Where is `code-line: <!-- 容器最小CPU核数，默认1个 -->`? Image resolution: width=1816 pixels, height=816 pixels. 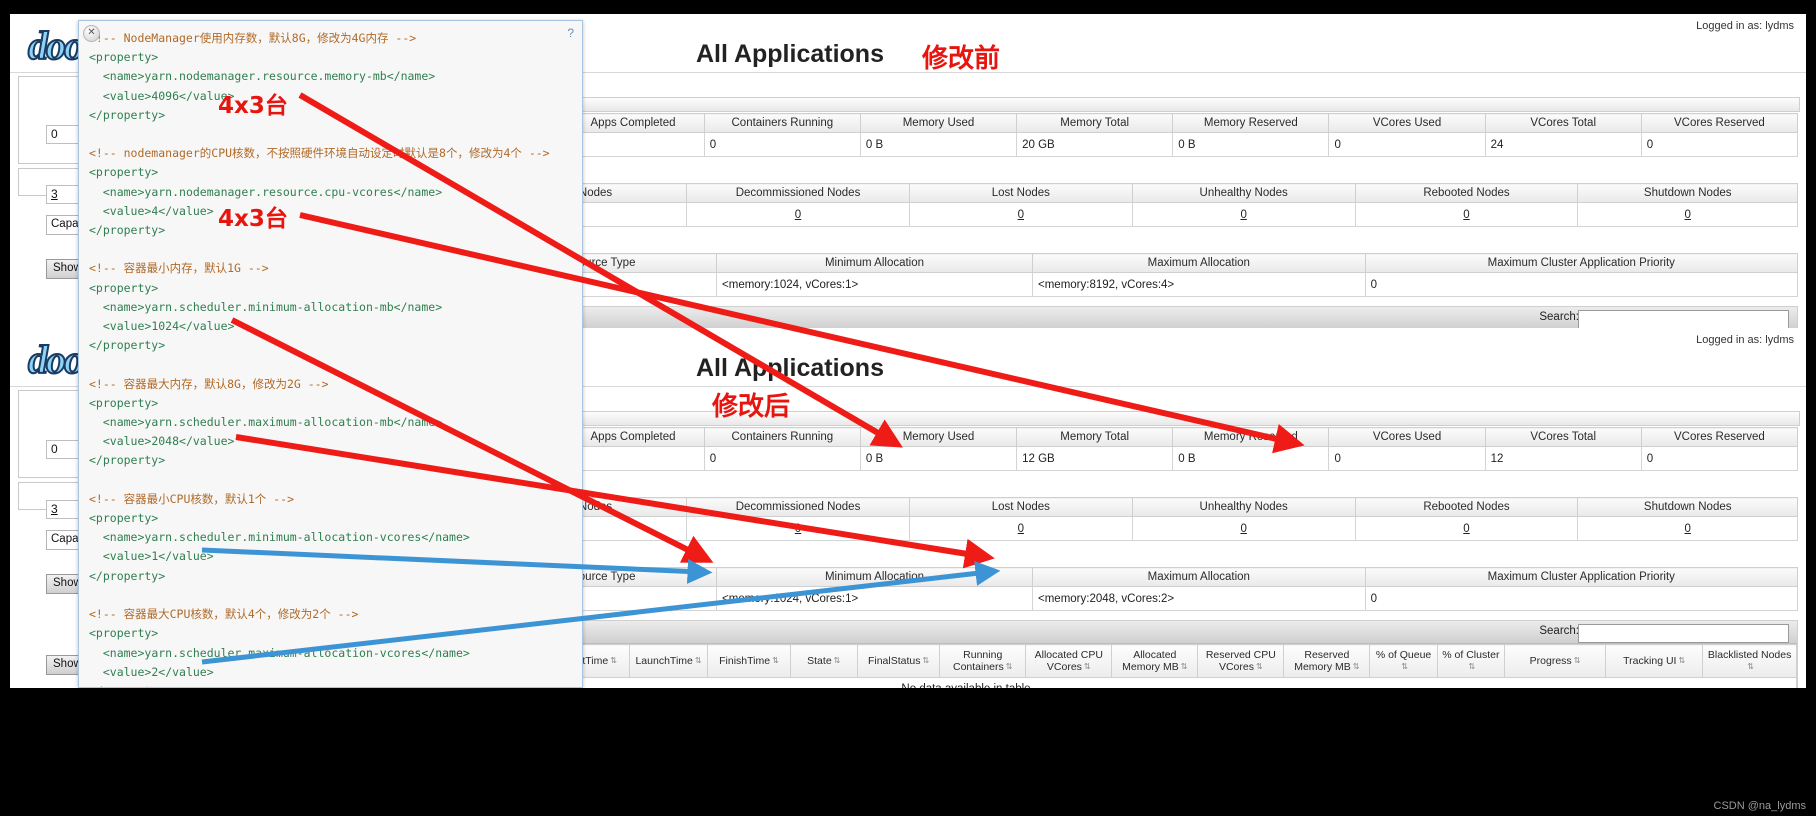 code-line: <!-- 容器最小CPU核数，默认1个 --> is located at coordinates (192, 498).